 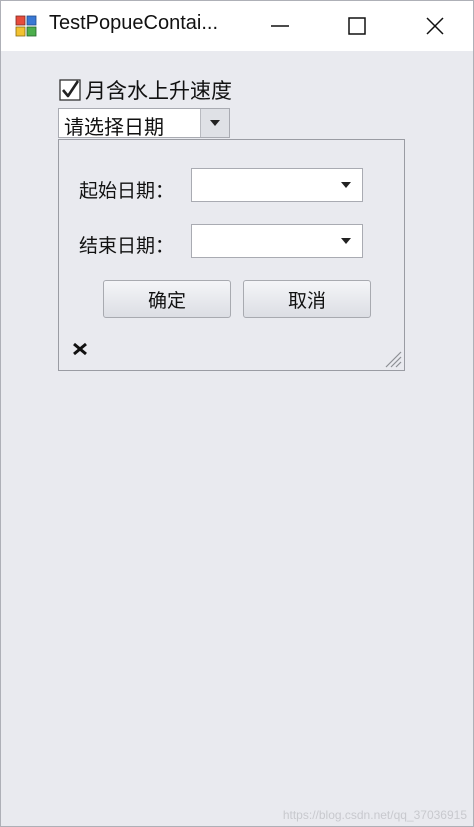 I want to click on checkmark-icon, so click(x=70, y=90).